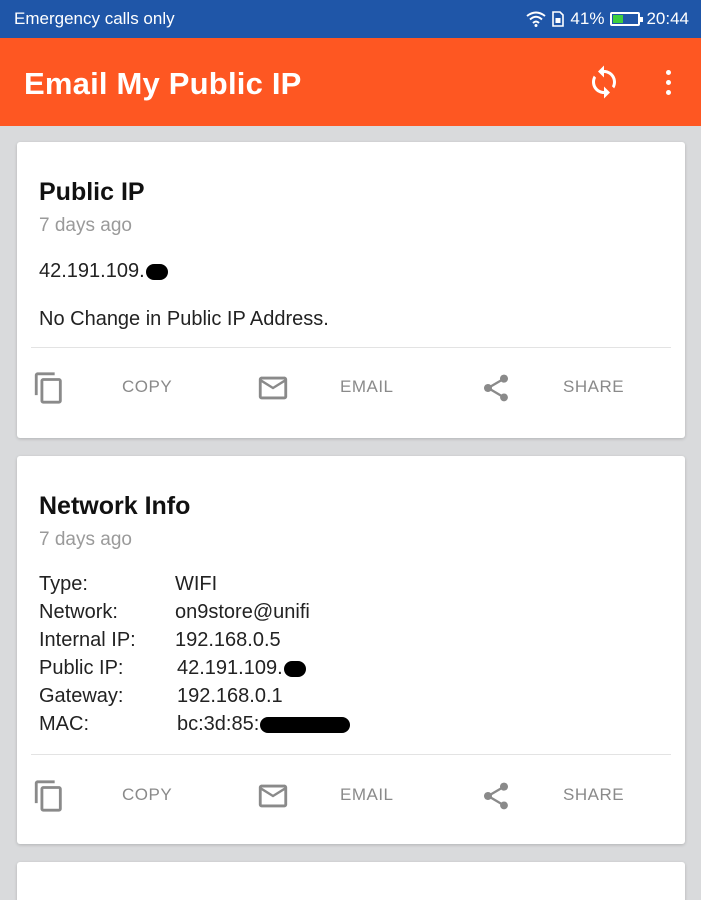 The image size is (701, 900). What do you see at coordinates (163, 83) in the screenshot?
I see `app-title: Email My Public IP` at bounding box center [163, 83].